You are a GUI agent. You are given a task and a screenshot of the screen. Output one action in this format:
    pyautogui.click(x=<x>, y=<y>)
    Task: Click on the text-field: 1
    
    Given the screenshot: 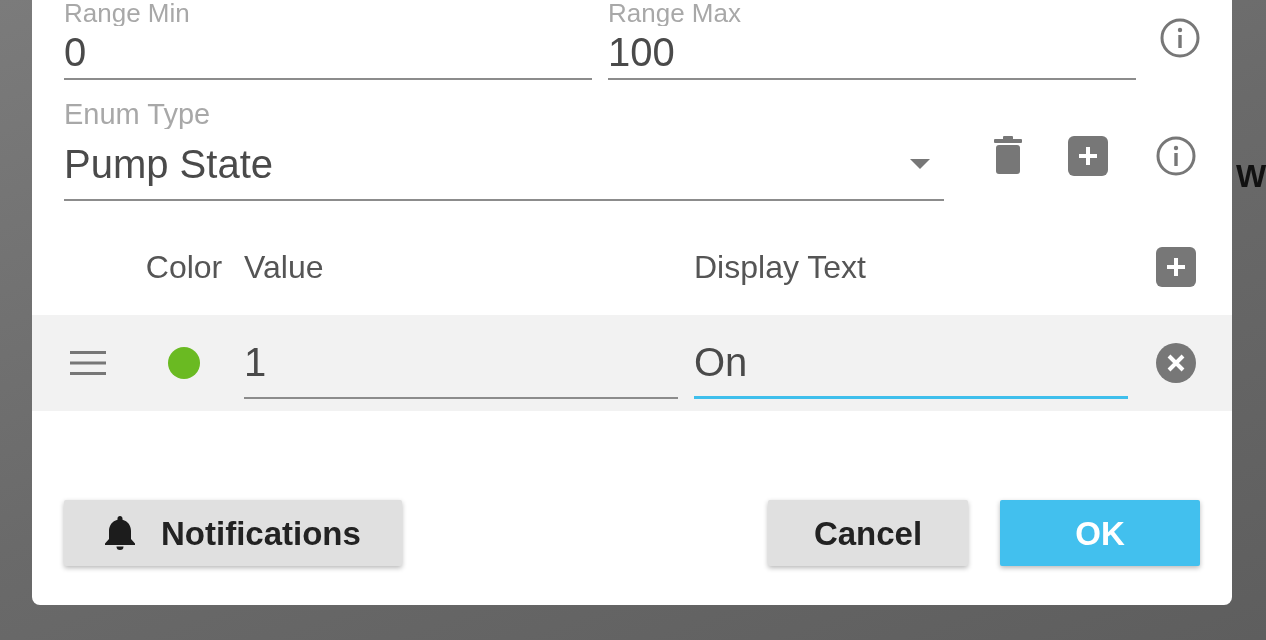 What is the action you would take?
    pyautogui.click(x=461, y=363)
    